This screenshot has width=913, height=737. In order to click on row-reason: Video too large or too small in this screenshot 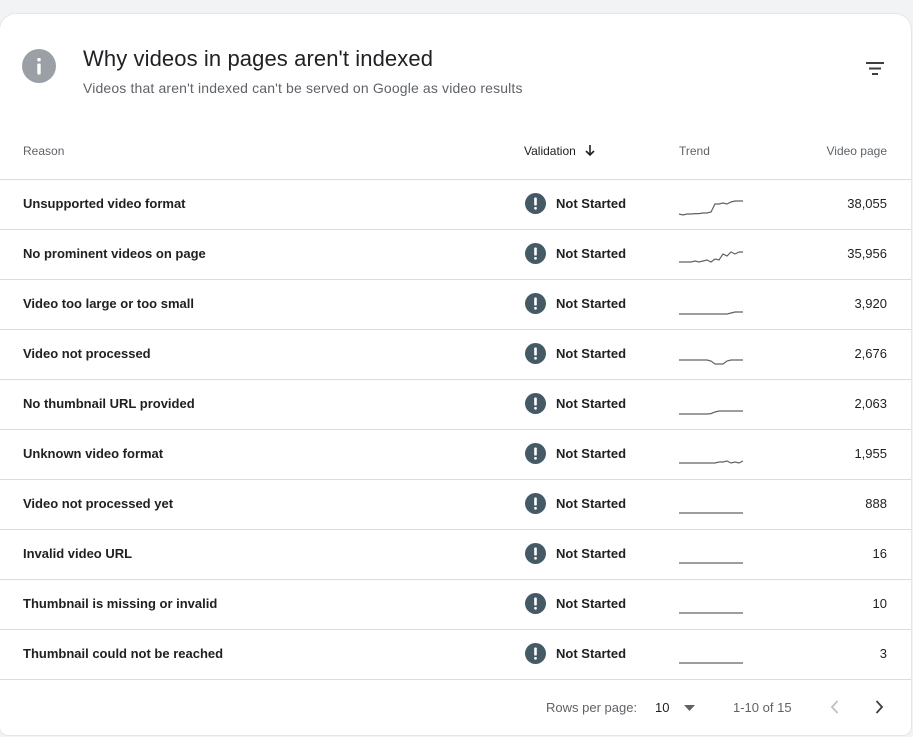, I will do `click(108, 303)`.